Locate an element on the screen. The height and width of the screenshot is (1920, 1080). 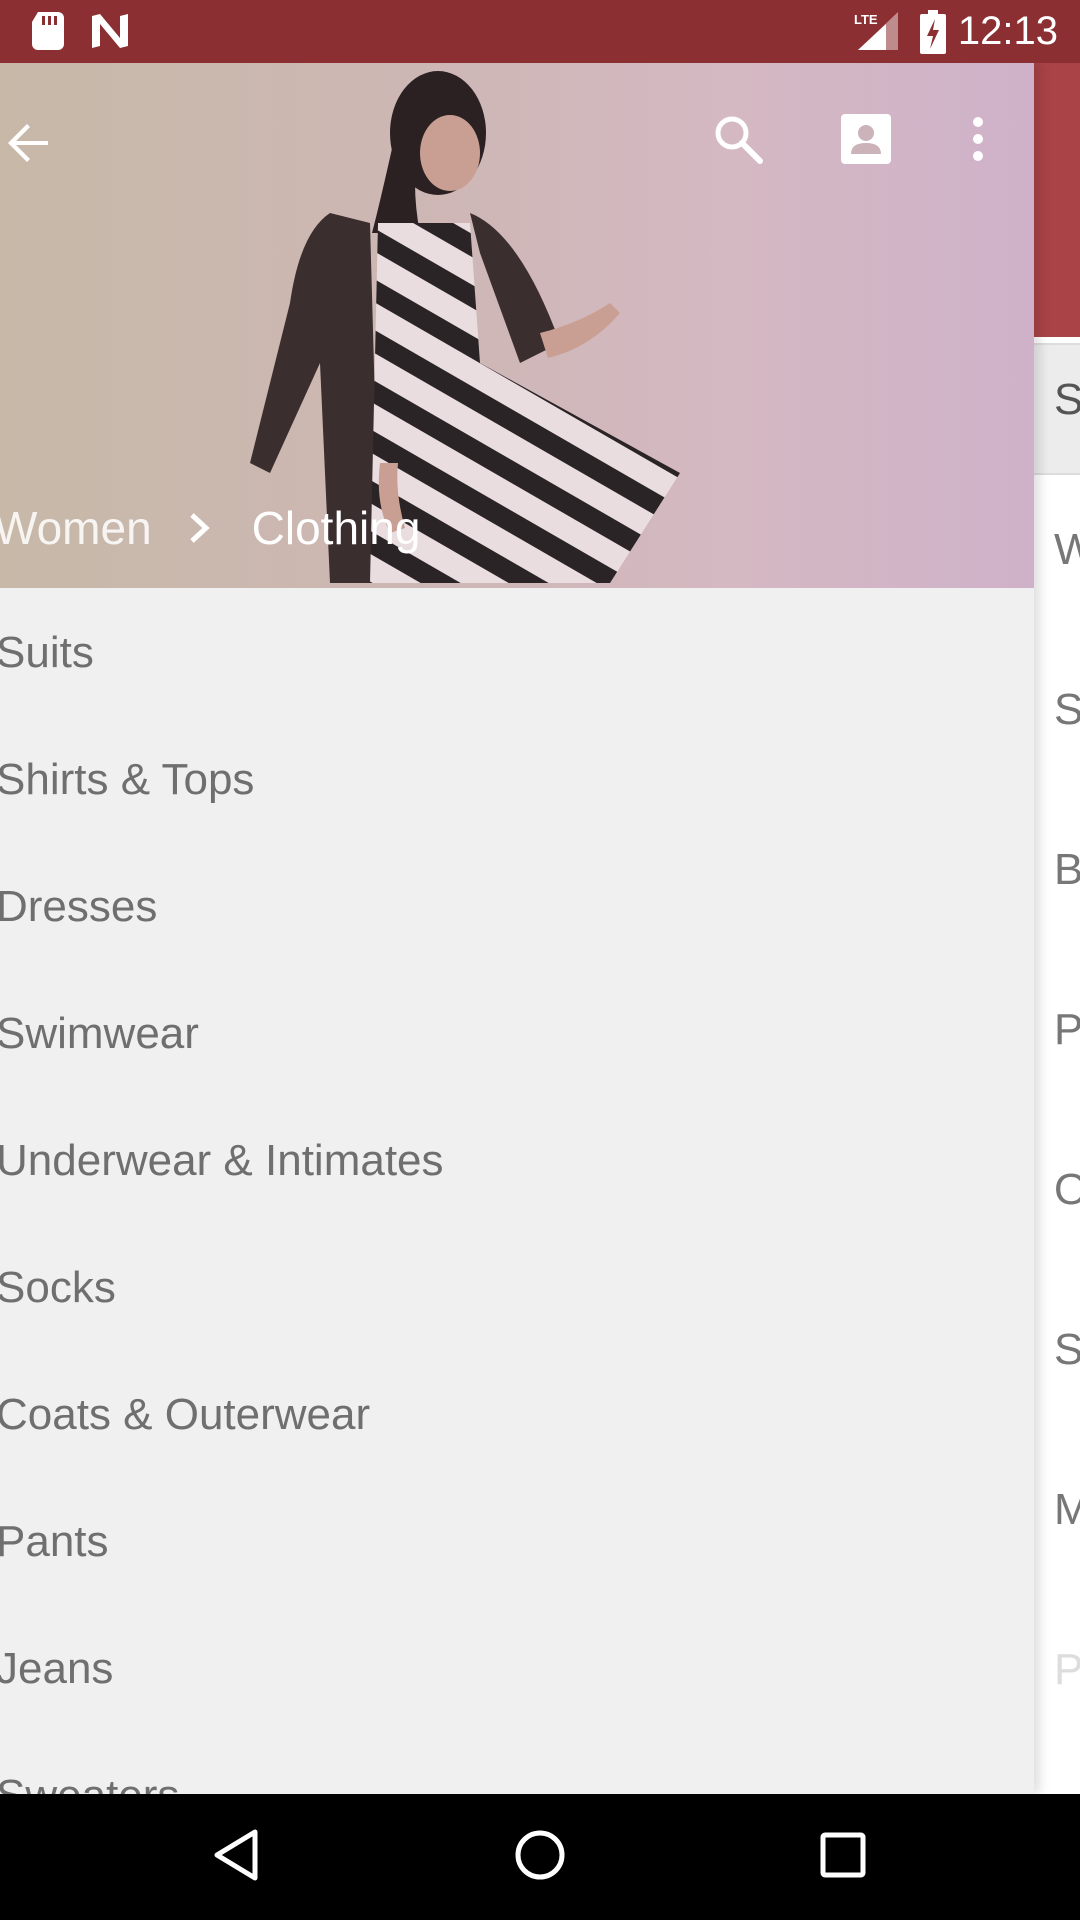
background-letter: O is located at coordinates (1067, 1189).